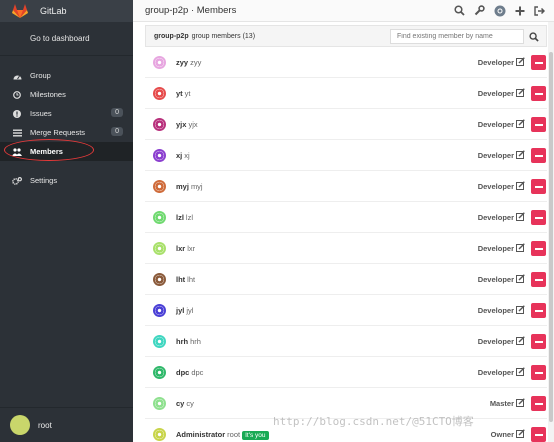  I want to click on member-name: cy cy, so click(185, 403).